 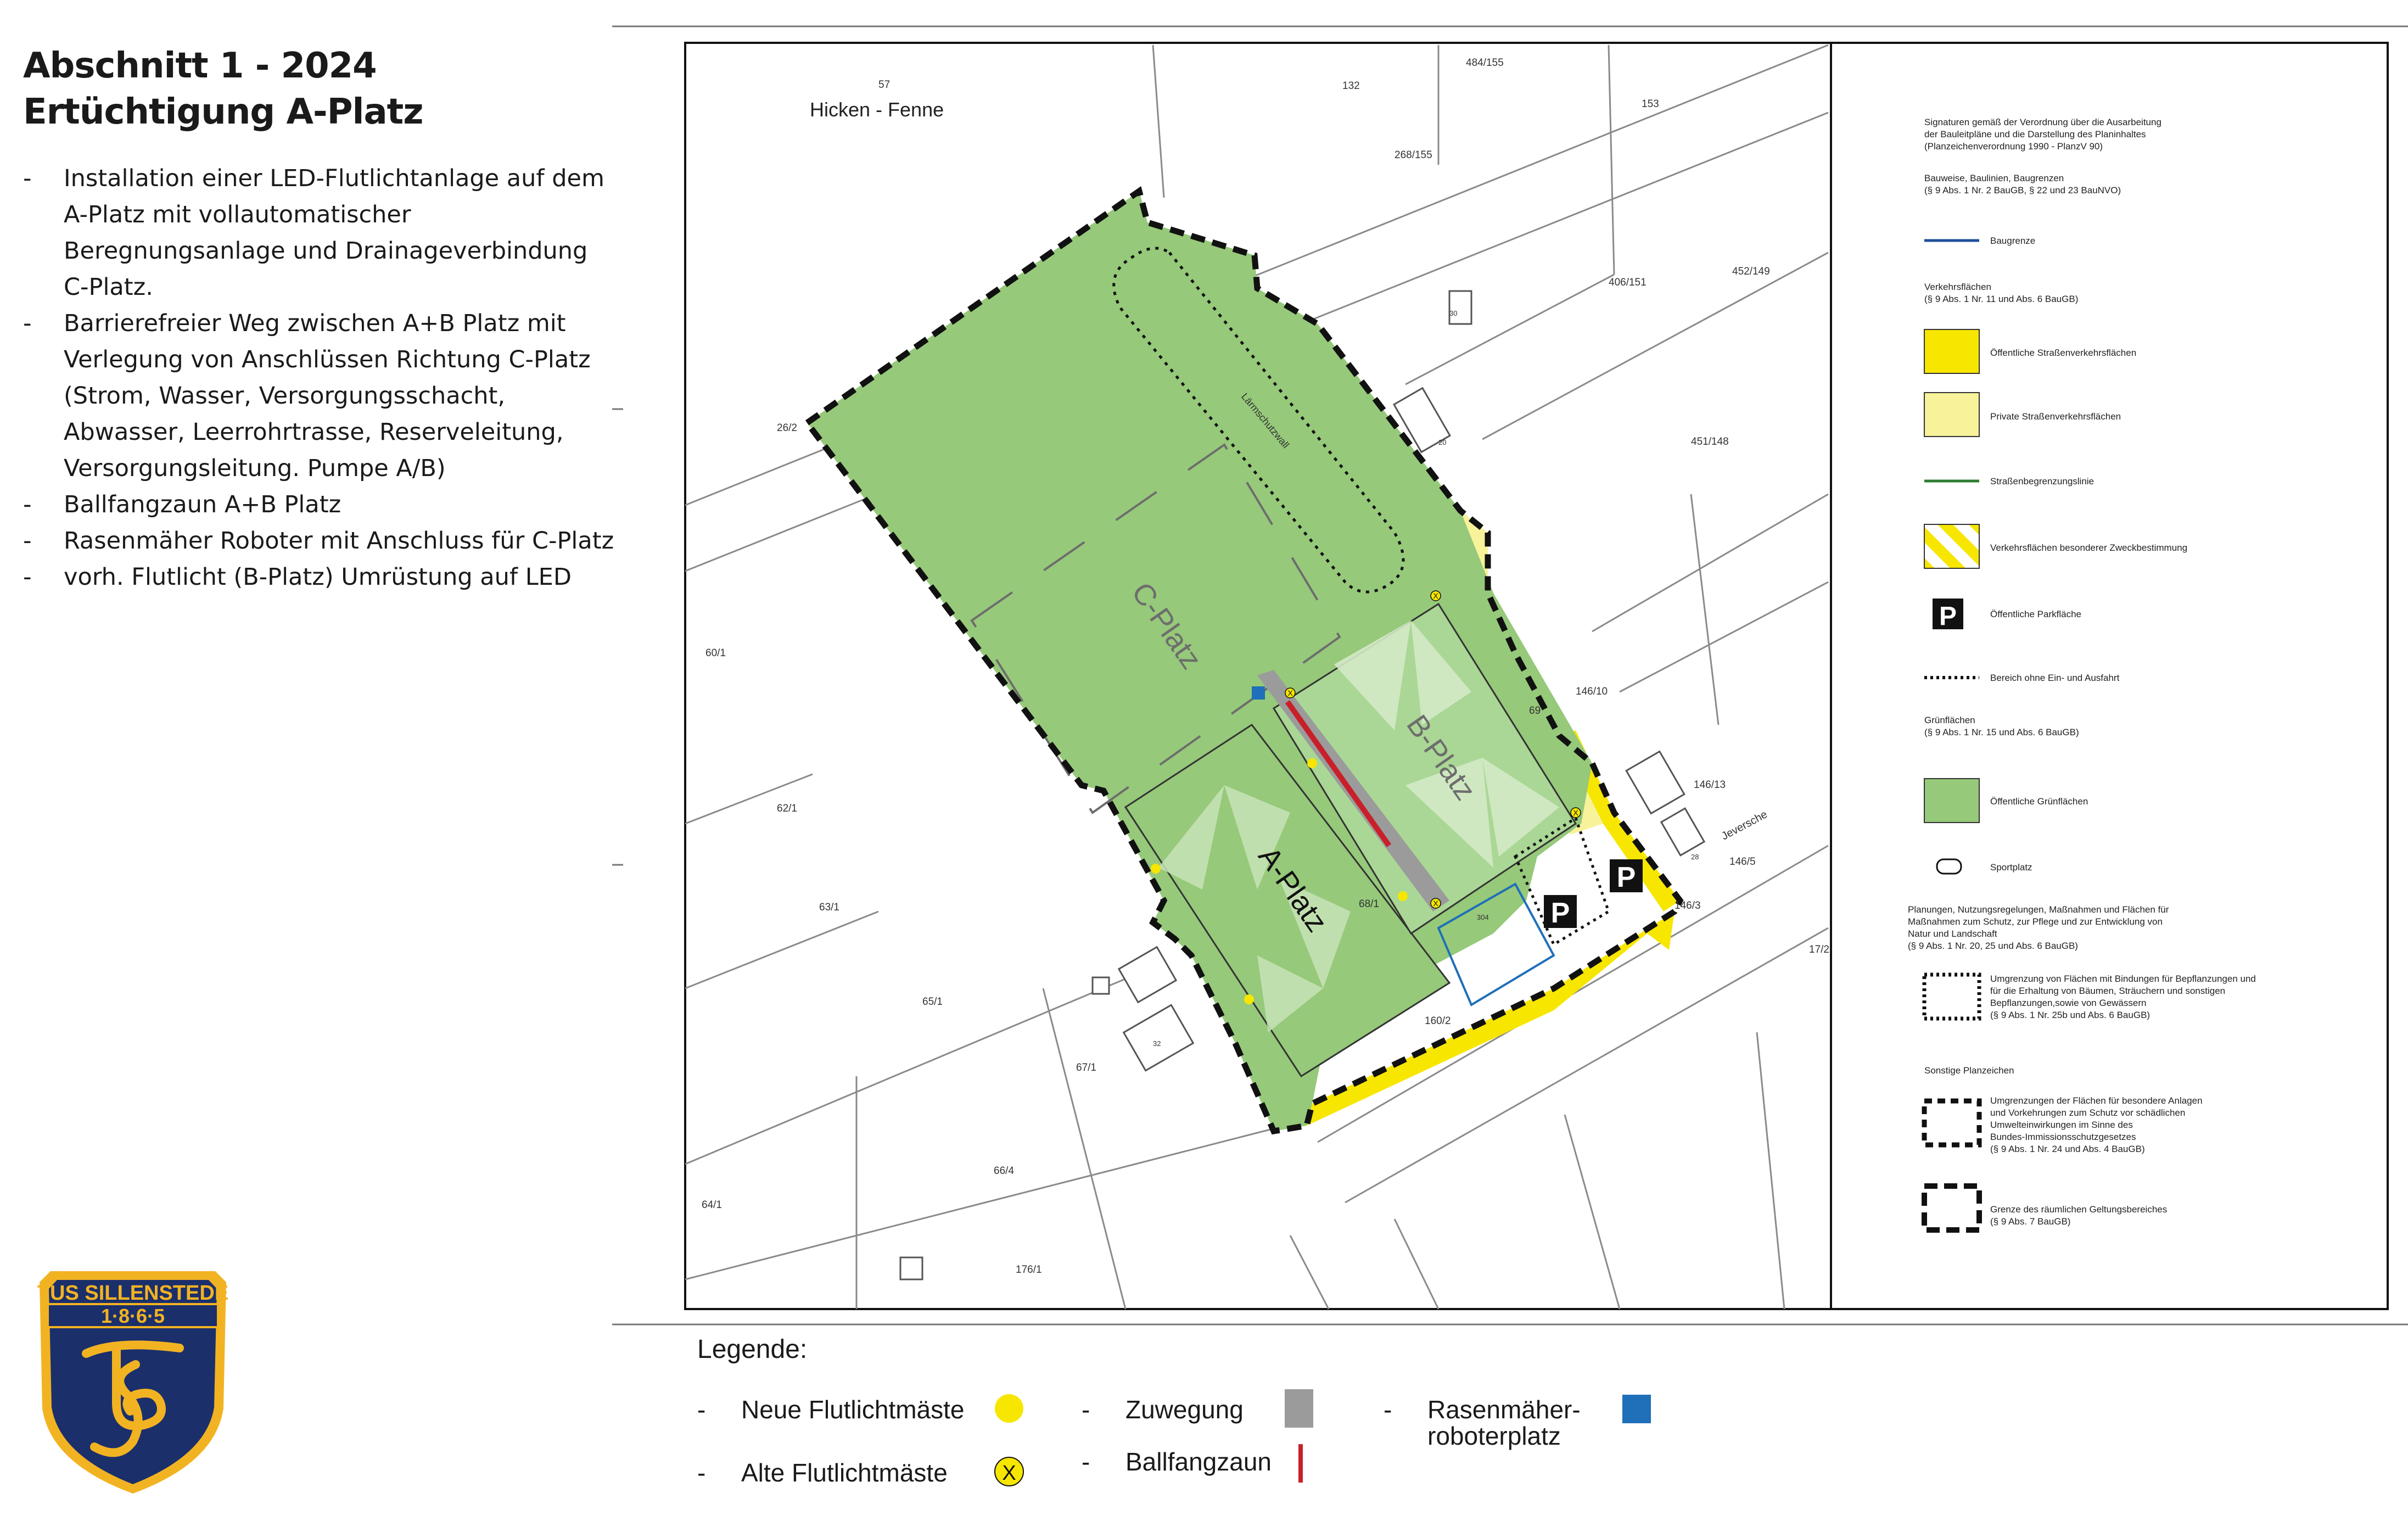 What do you see at coordinates (133, 1293) in the screenshot?
I see `logo-name: TUS SILLENSTEDE` at bounding box center [133, 1293].